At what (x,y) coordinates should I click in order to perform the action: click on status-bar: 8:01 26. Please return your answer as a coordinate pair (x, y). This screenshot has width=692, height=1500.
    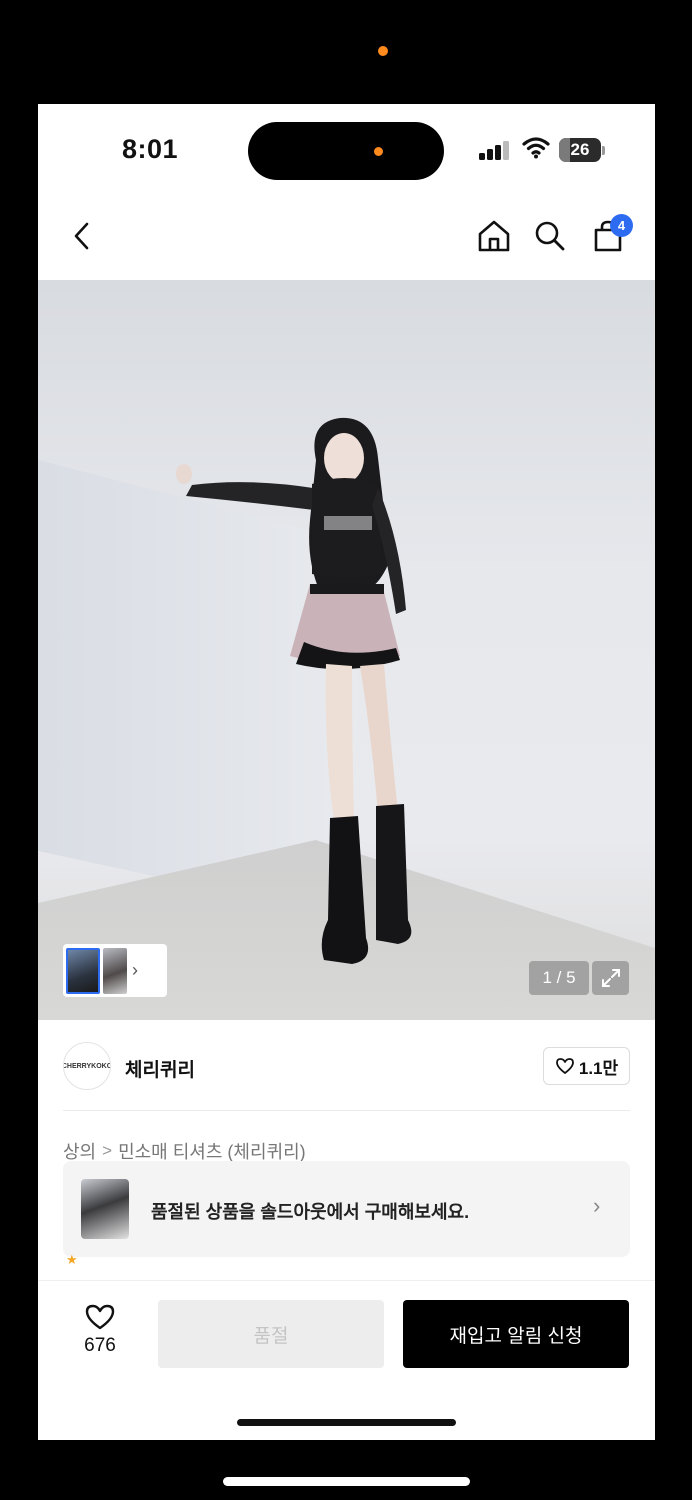
    Looking at the image, I should click on (346, 149).